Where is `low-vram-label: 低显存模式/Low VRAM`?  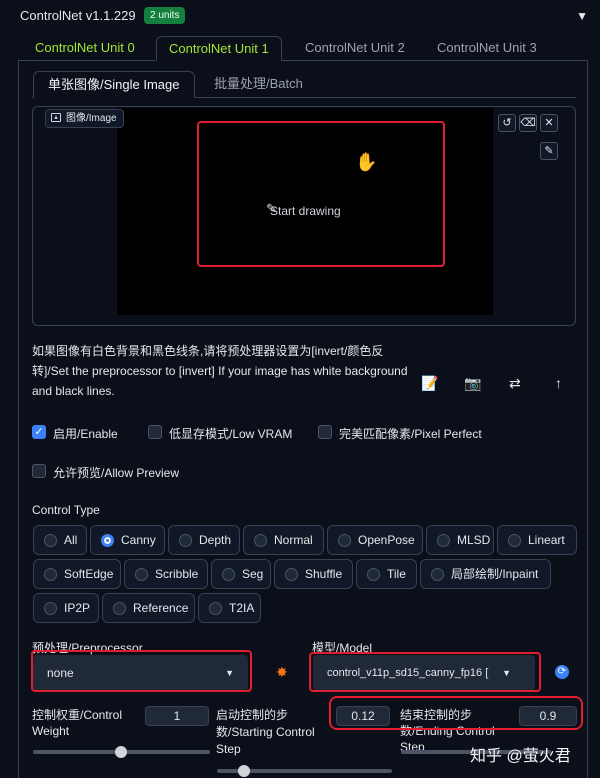
low-vram-label: 低显存模式/Low VRAM is located at coordinates (231, 434).